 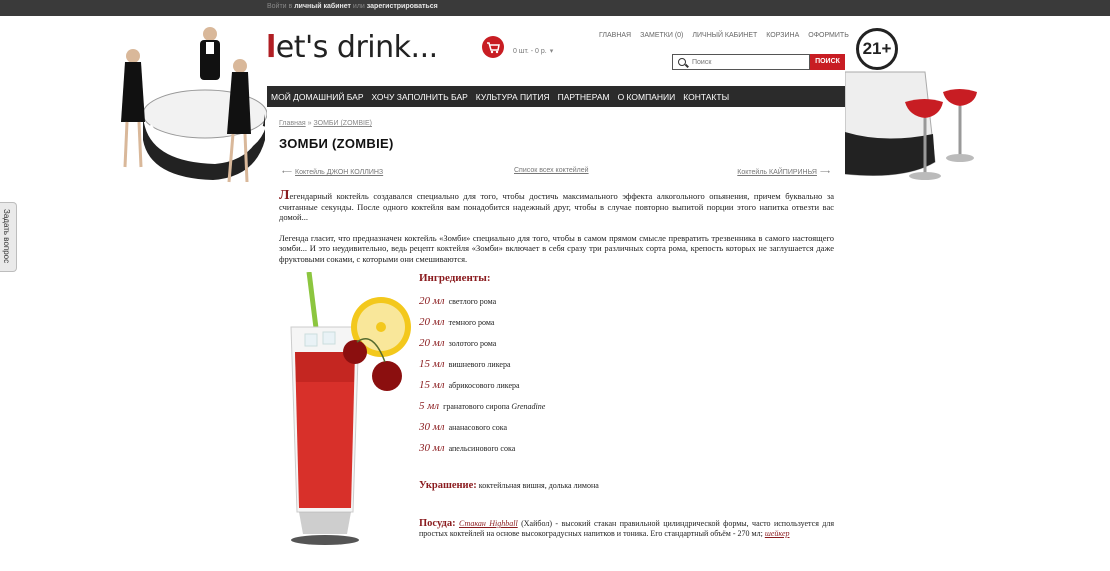 I want to click on ingredient-row: 20 мл темного рома, so click(x=457, y=322).